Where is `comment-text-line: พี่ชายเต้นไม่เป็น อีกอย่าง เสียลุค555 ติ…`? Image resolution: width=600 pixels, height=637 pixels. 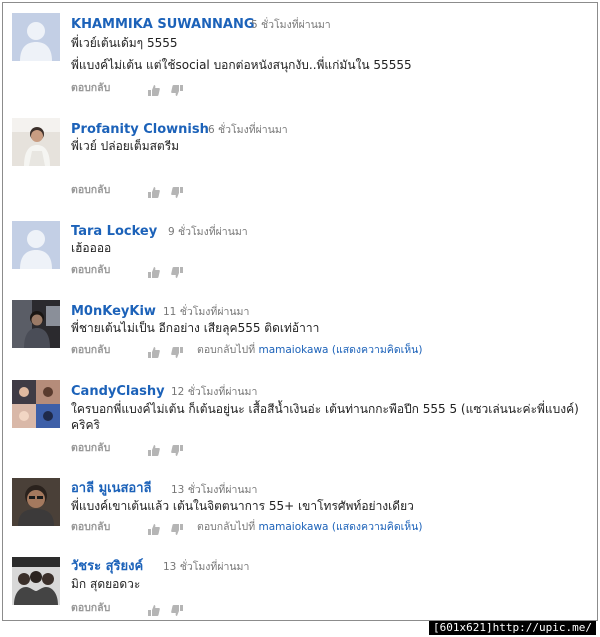
comment-text-line: พี่ชายเต้นไม่เป็น อีกอย่าง เสียลุค555 ติ… is located at coordinates (195, 328).